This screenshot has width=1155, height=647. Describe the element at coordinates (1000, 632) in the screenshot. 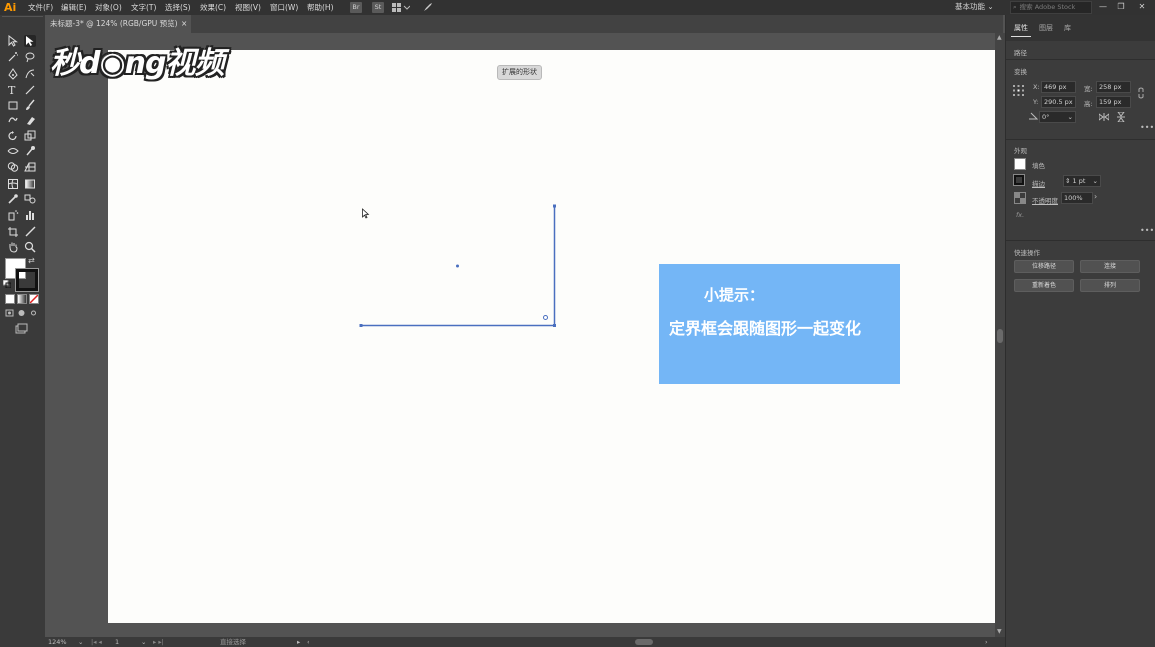

I see `scroll-down-icon: ▼` at that location.